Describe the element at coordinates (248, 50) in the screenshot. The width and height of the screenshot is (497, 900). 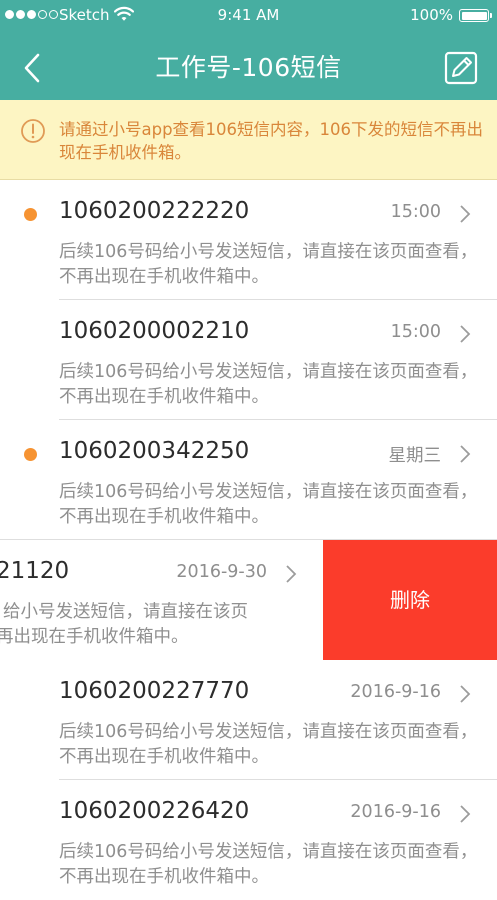
I see `app-header: Sketch 9:41 AM 100% 工作号-106短信` at that location.